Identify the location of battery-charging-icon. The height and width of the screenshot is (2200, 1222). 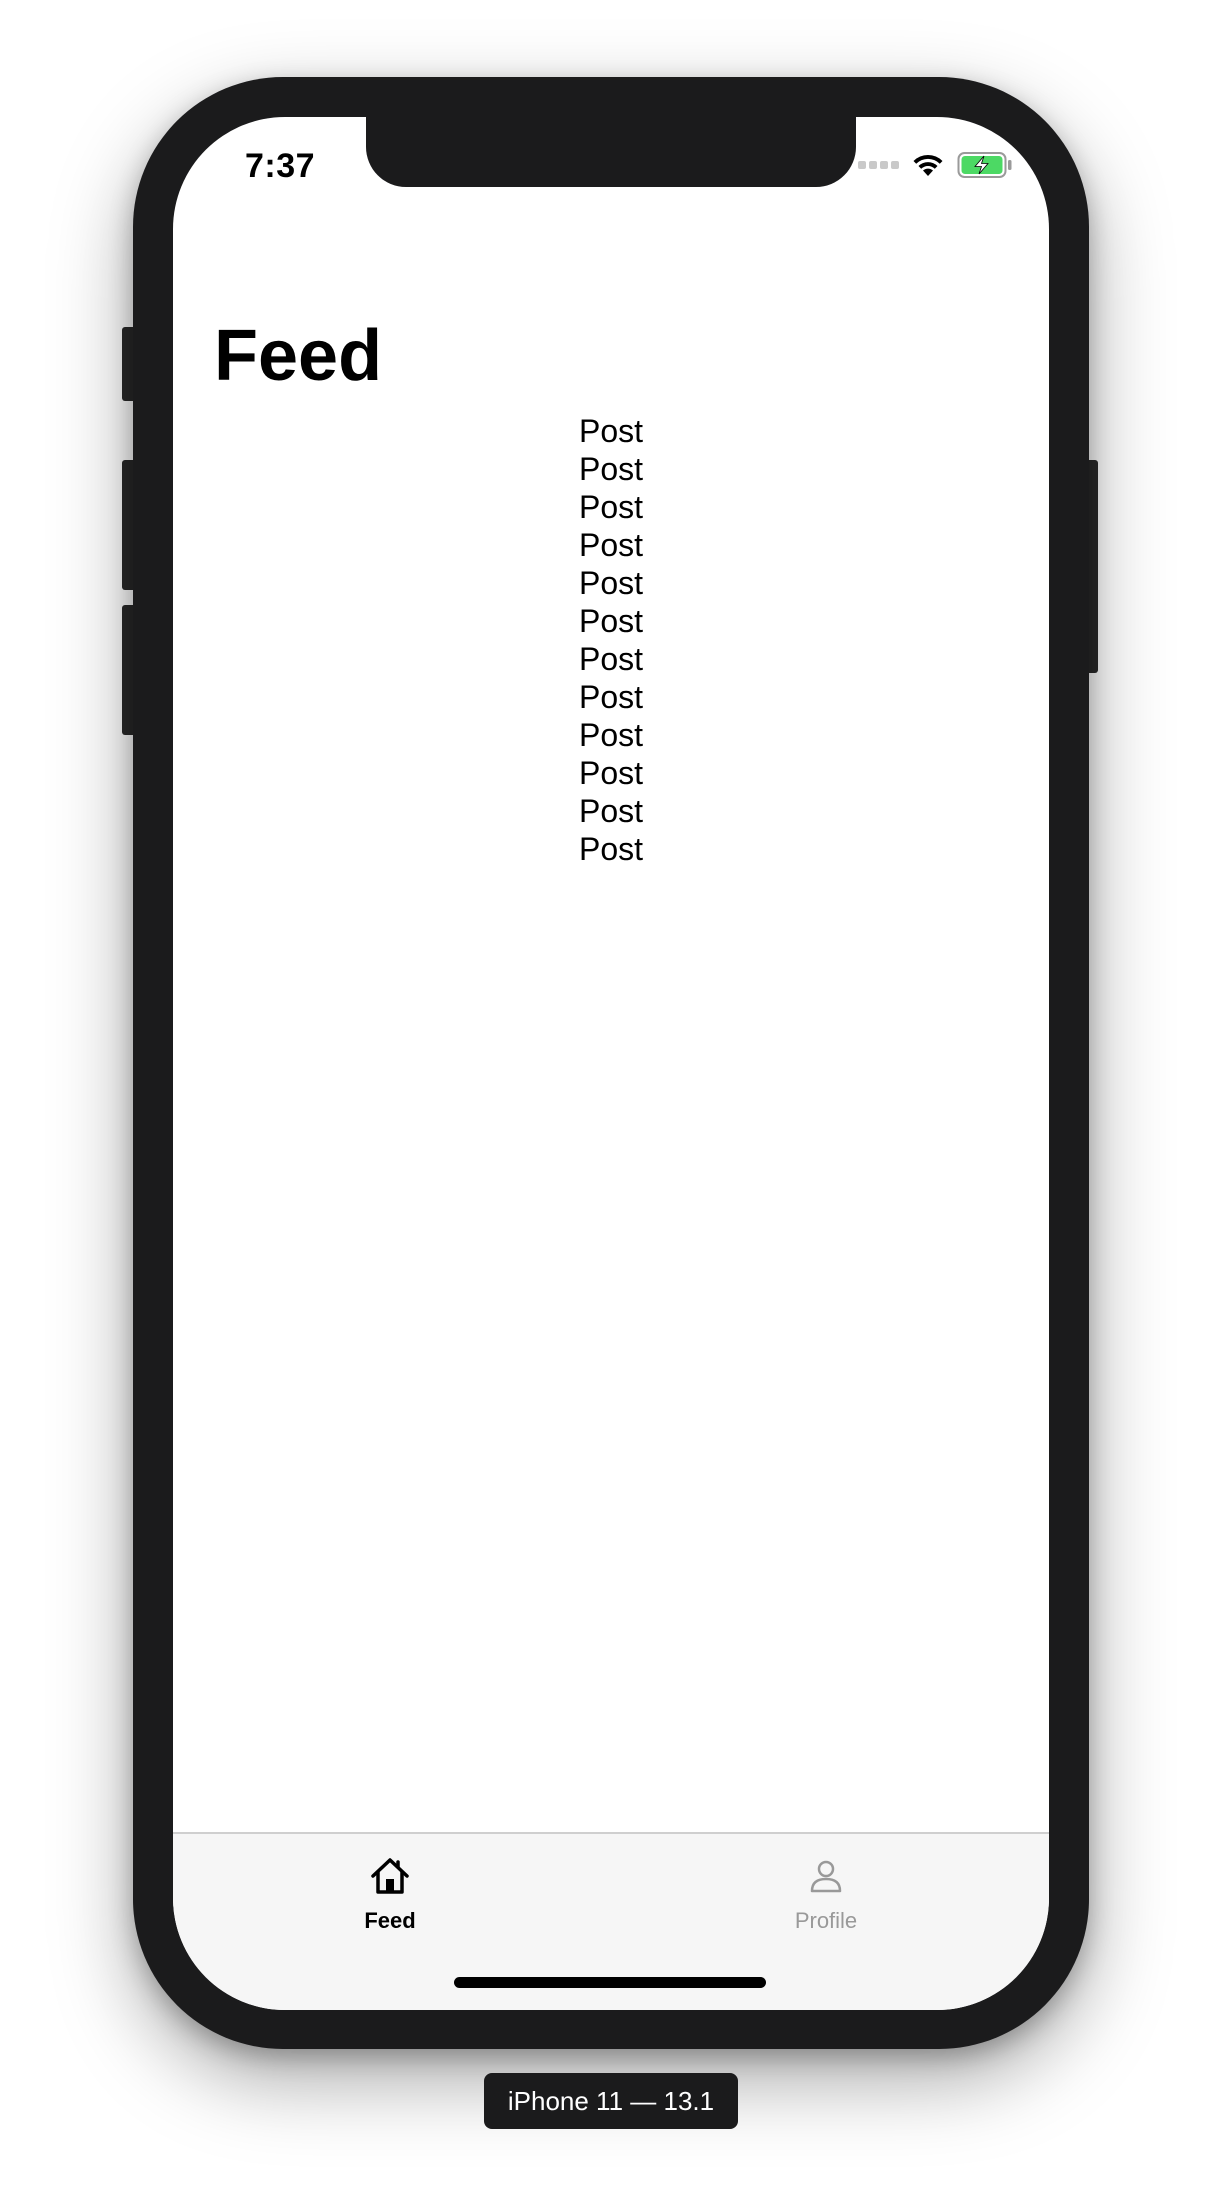
(984, 165).